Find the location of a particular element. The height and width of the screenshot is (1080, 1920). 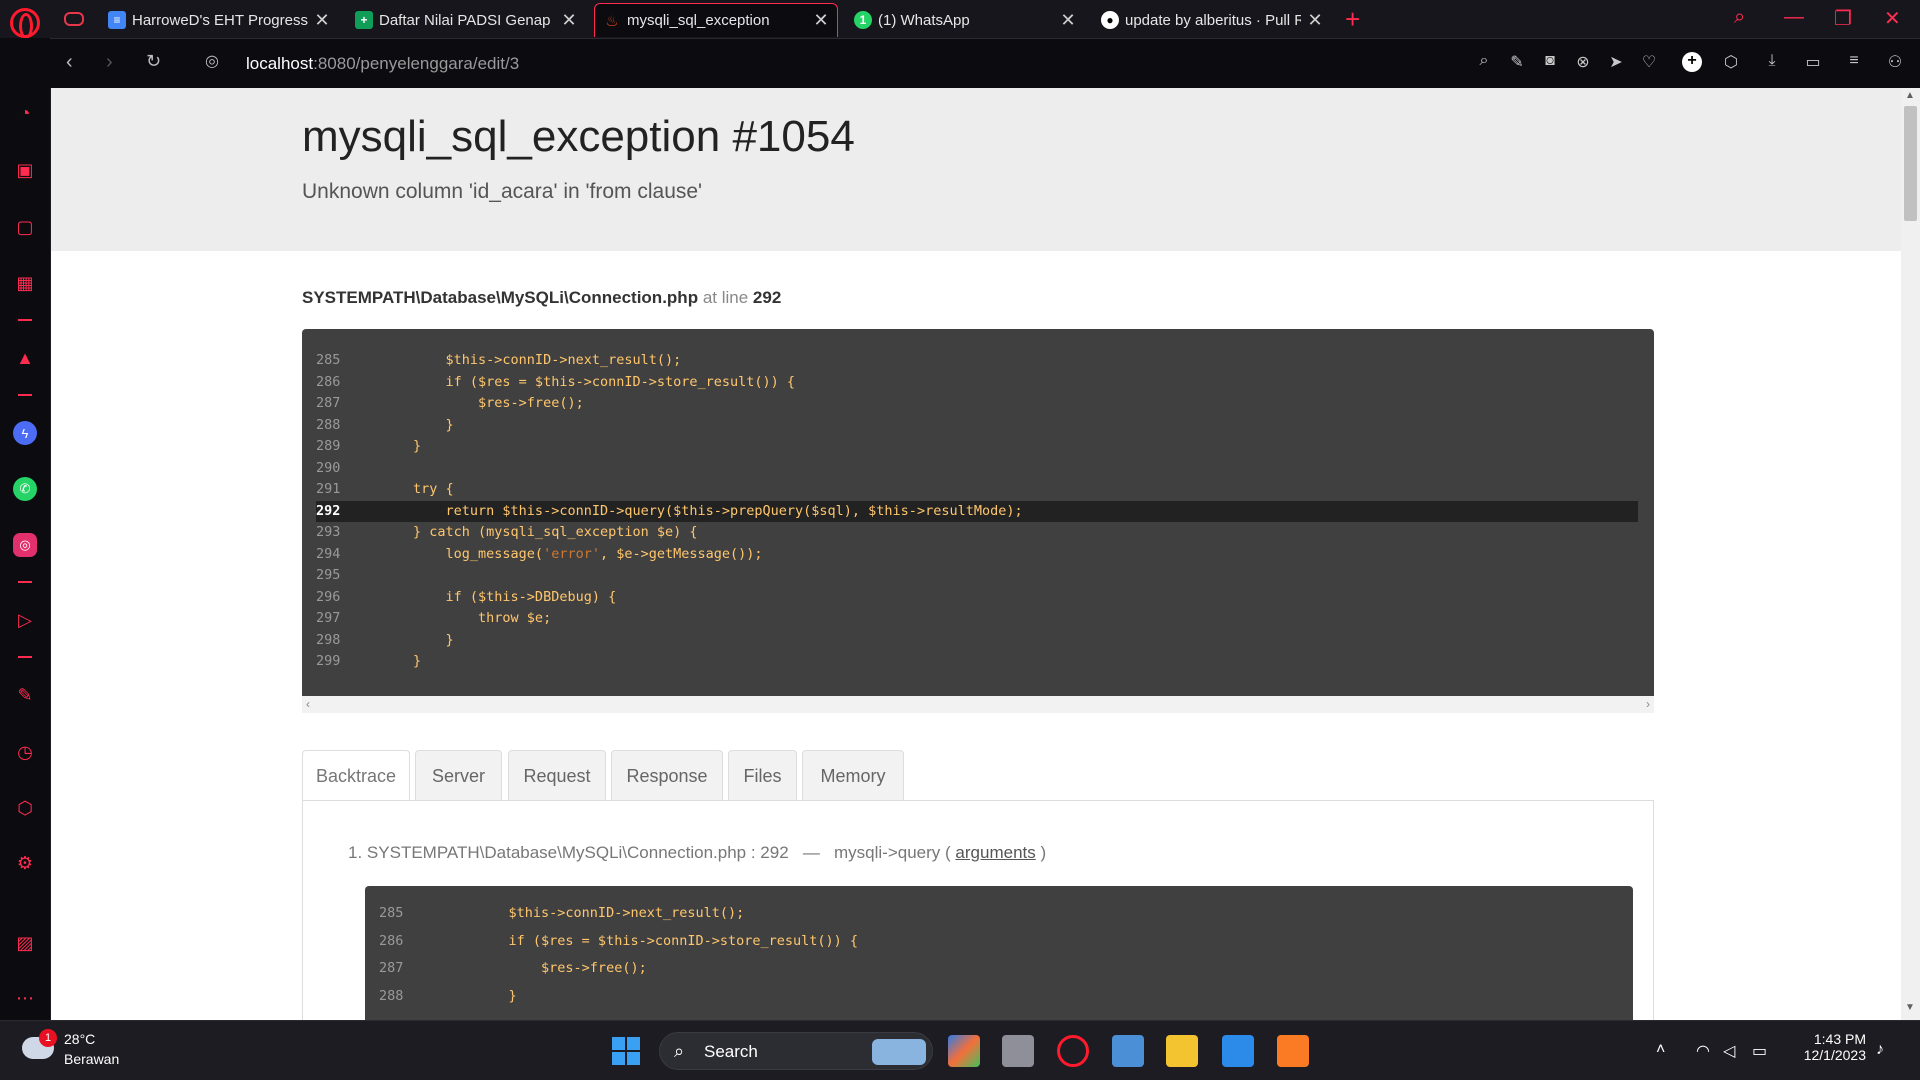

gallery-icon: ▨ is located at coordinates (25, 943).